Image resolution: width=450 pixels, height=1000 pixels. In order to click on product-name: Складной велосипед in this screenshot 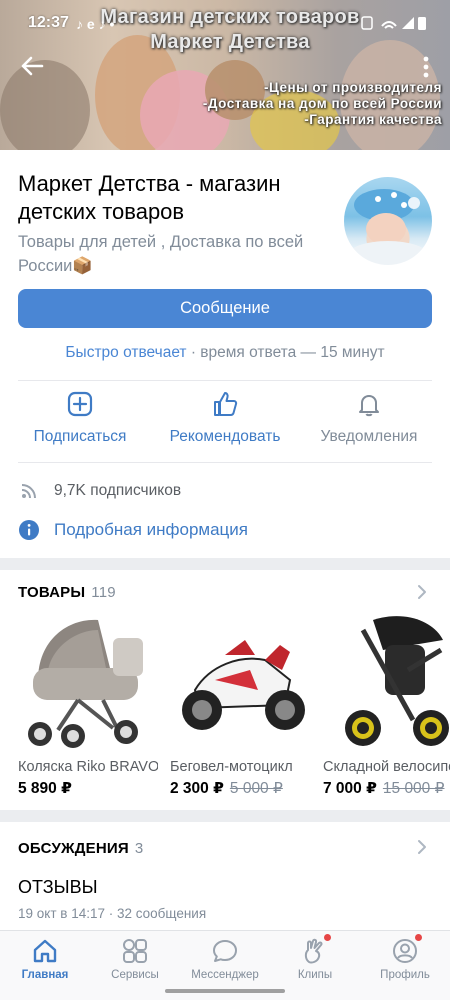, I will do `click(386, 767)`.